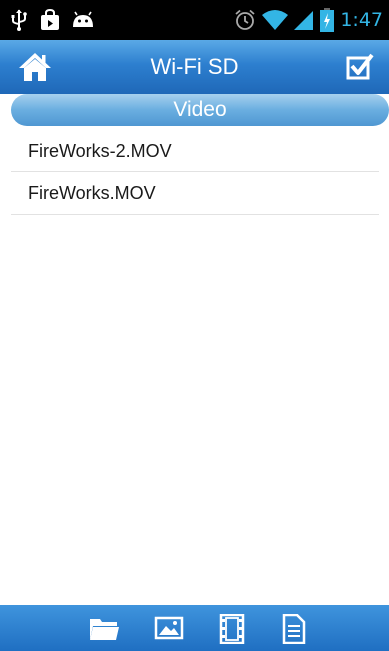  I want to click on file-list: FireWorks-2.MOV FireWorks.MOV, so click(195, 172).